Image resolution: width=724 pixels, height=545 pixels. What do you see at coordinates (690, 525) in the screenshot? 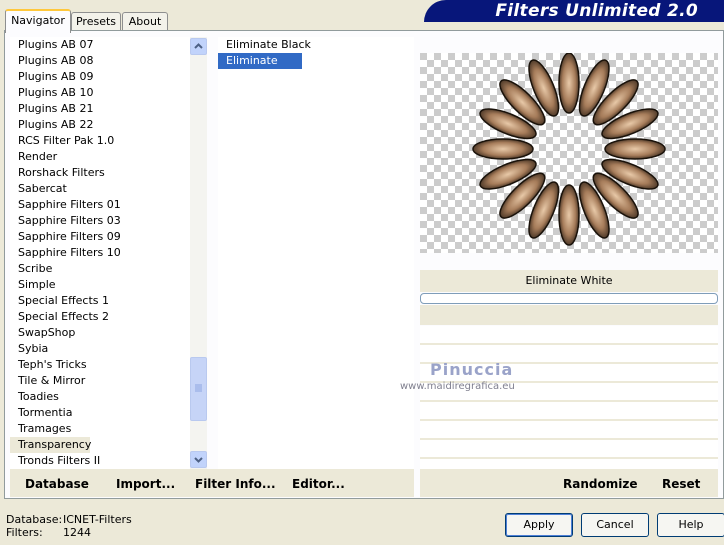
I see `help-button: Help` at bounding box center [690, 525].